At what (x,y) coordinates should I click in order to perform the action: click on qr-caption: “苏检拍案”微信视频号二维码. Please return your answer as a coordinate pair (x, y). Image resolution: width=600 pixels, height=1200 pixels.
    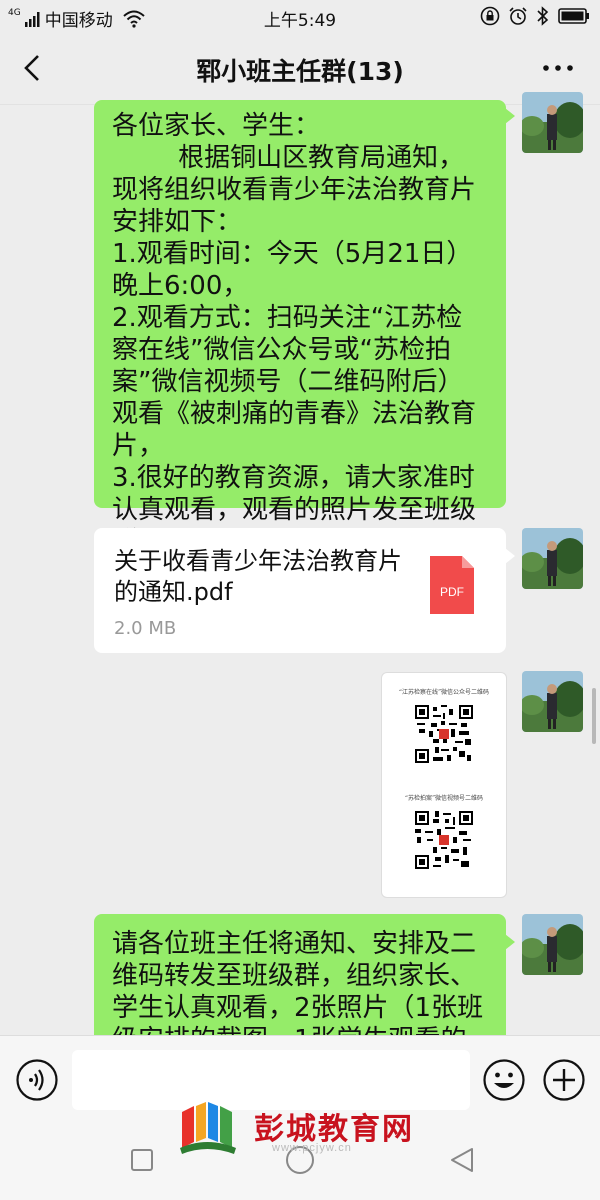
    Looking at the image, I should click on (444, 798).